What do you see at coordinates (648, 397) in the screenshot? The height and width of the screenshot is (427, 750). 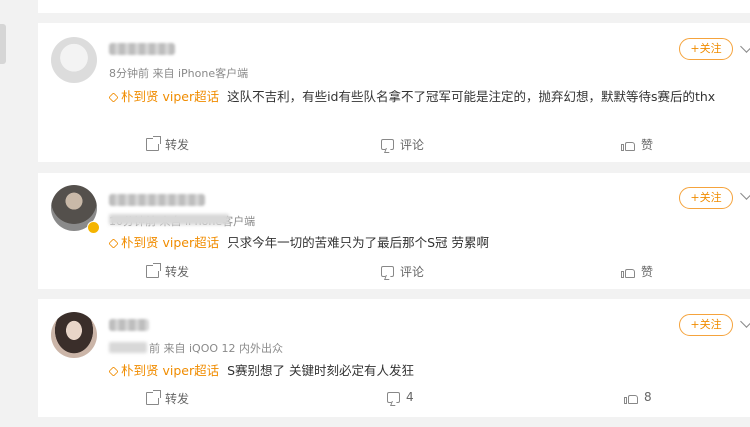 I see `like-count: 8` at bounding box center [648, 397].